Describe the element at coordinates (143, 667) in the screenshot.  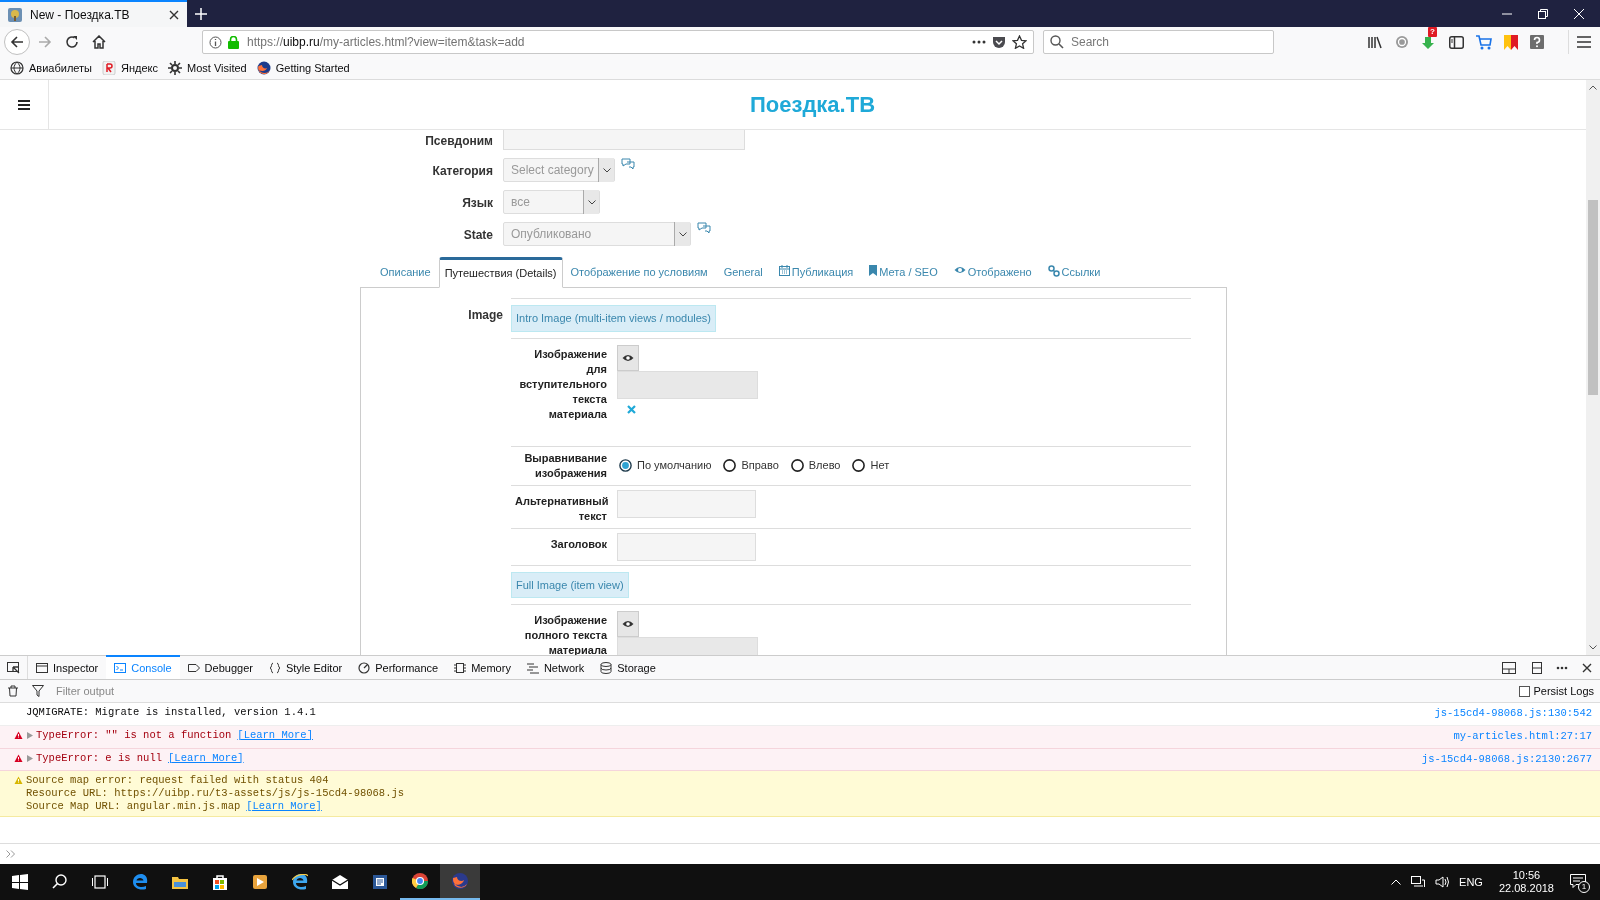
I see `devtools-tab: Console` at that location.